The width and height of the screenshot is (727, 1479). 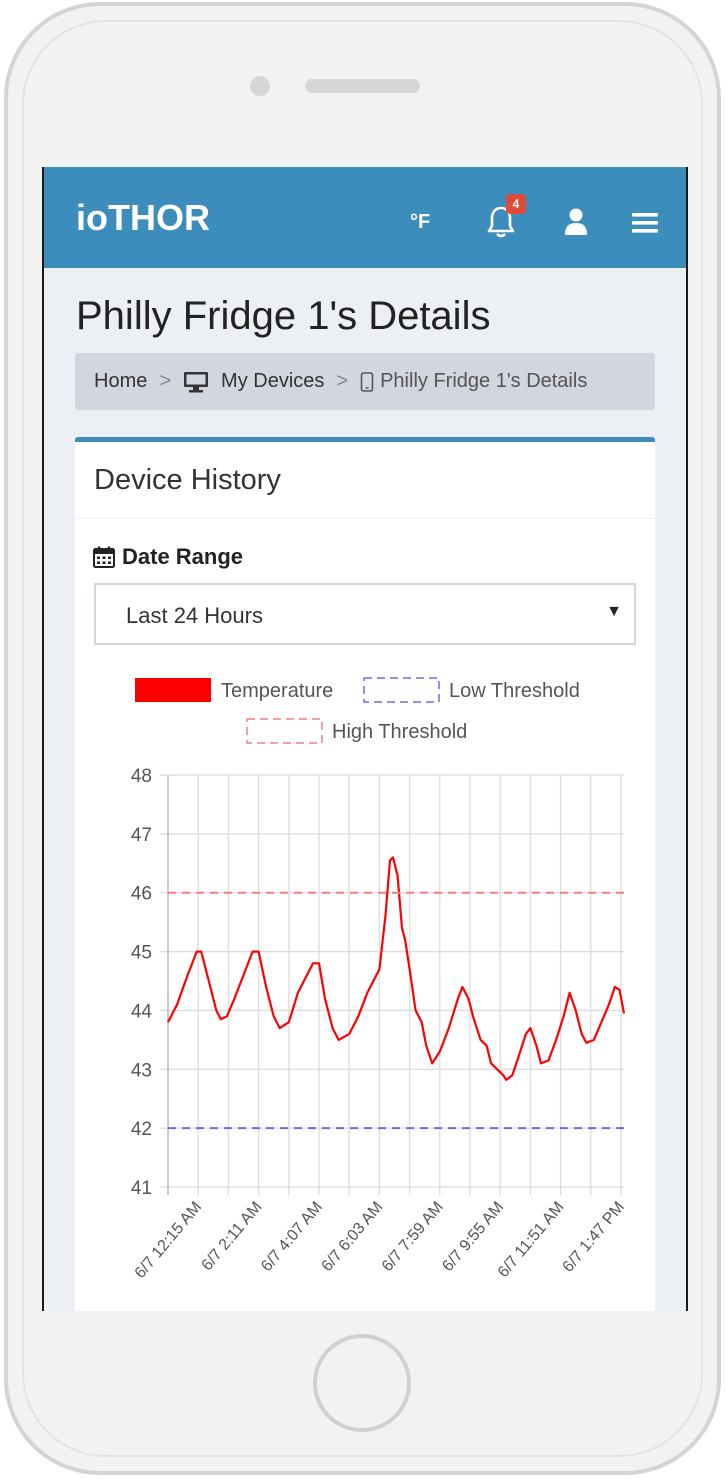 I want to click on y-tick-label: 45, so click(x=141, y=953).